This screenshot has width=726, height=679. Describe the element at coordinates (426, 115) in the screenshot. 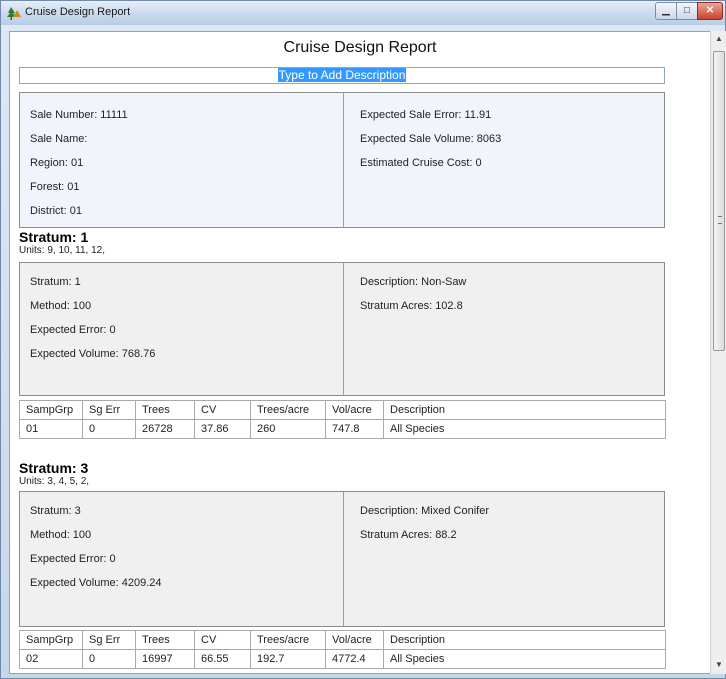

I see `expected-sale-error: Expected Sale Error: 11.91` at that location.